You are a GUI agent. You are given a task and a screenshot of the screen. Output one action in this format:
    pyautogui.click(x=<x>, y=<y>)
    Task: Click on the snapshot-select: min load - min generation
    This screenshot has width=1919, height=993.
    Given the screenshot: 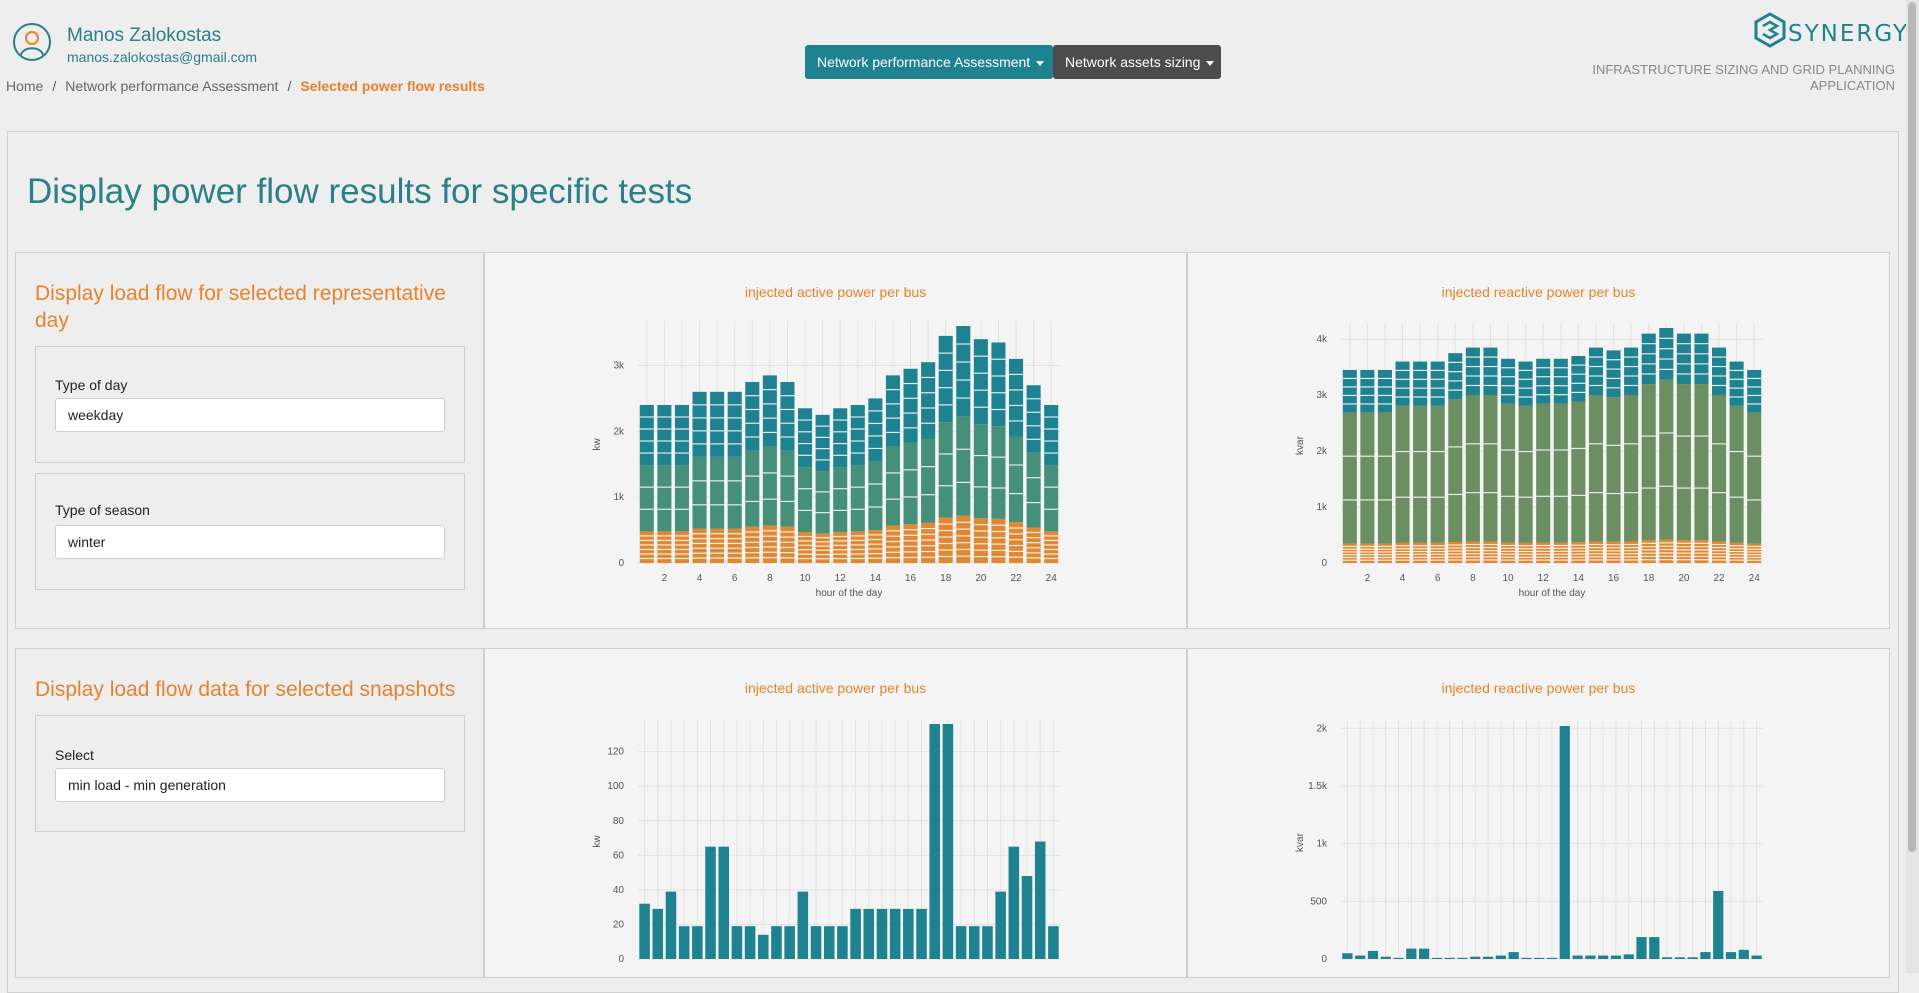 What is the action you would take?
    pyautogui.click(x=250, y=785)
    